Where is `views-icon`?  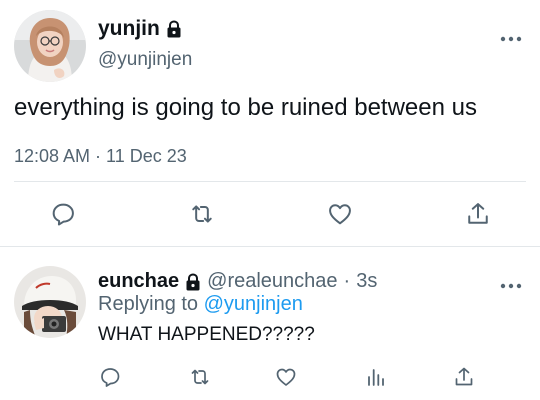 views-icon is located at coordinates (376, 377).